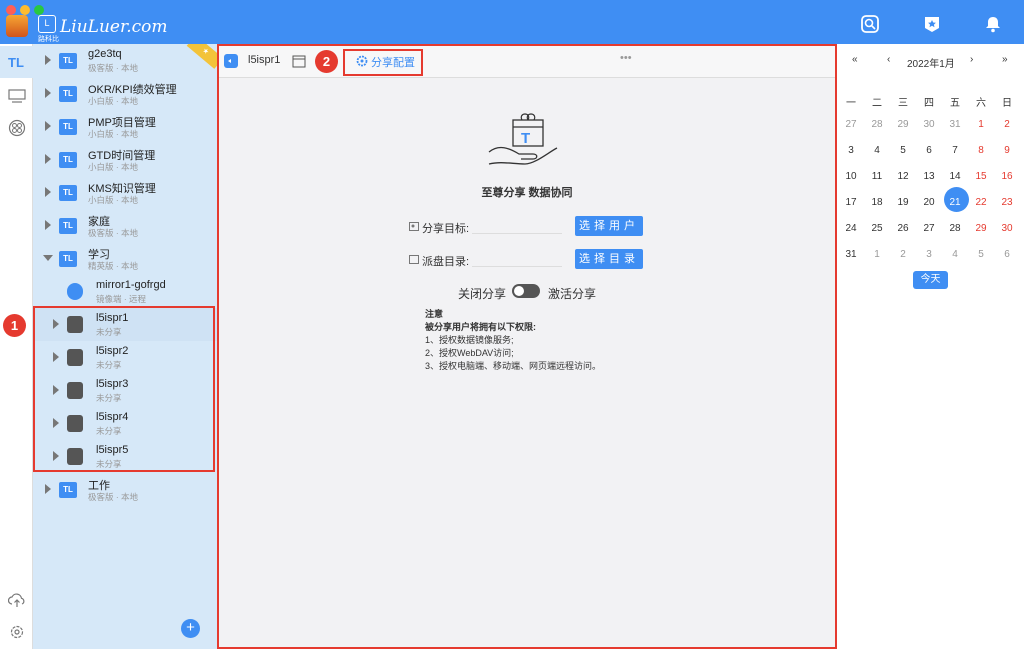 The height and width of the screenshot is (649, 1024). What do you see at coordinates (125, 93) in the screenshot?
I see `tree-item-okr: TL OKR/KPI绩效管理 小白版 · 本地` at bounding box center [125, 93].